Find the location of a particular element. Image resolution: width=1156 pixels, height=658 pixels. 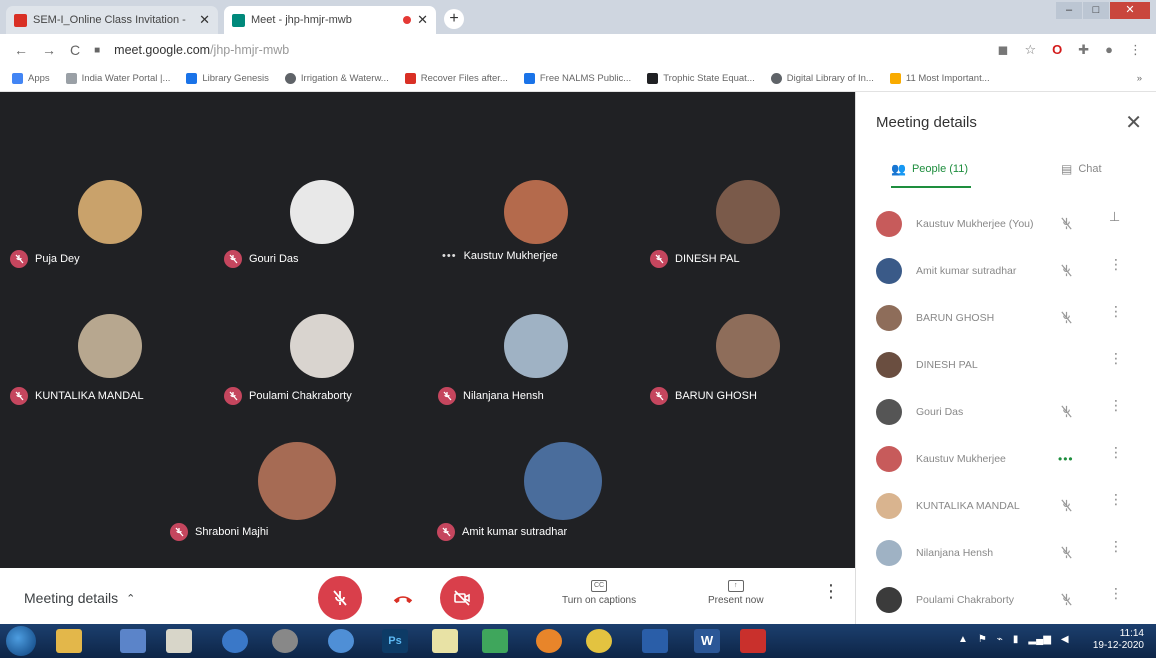

list-item: BARUN GHOSH ⋮ is located at coordinates (1006, 318).